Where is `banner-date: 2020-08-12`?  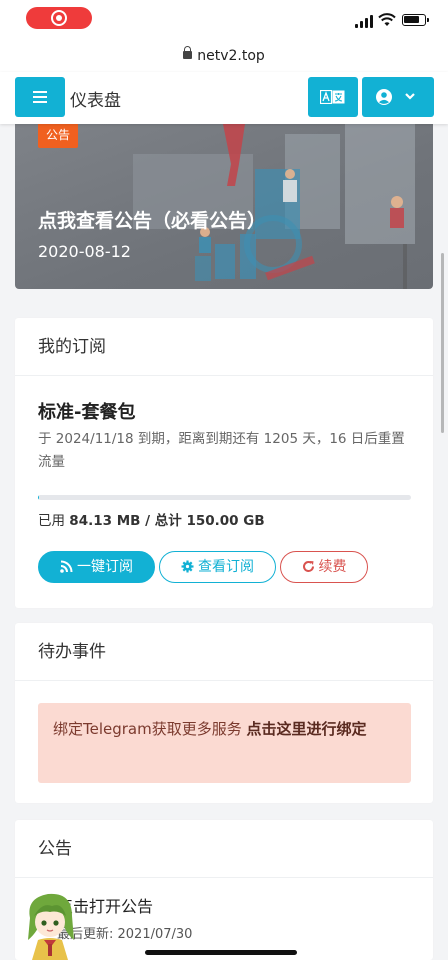
banner-date: 2020-08-12 is located at coordinates (84, 251).